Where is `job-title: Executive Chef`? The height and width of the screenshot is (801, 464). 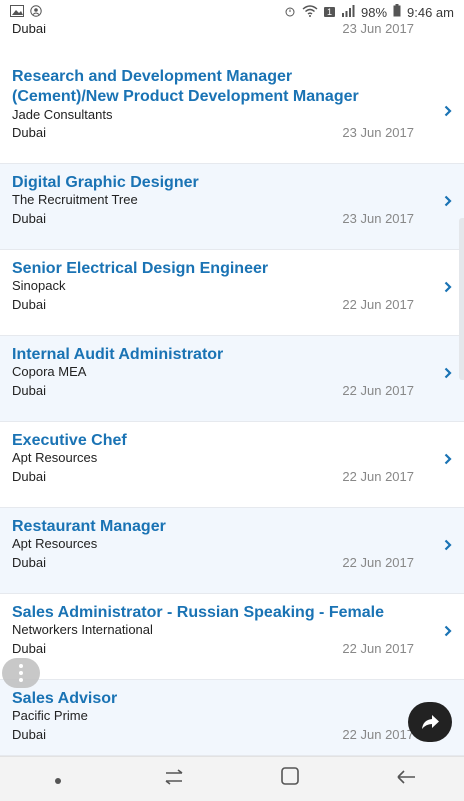
job-title: Executive Chef is located at coordinates (69, 440).